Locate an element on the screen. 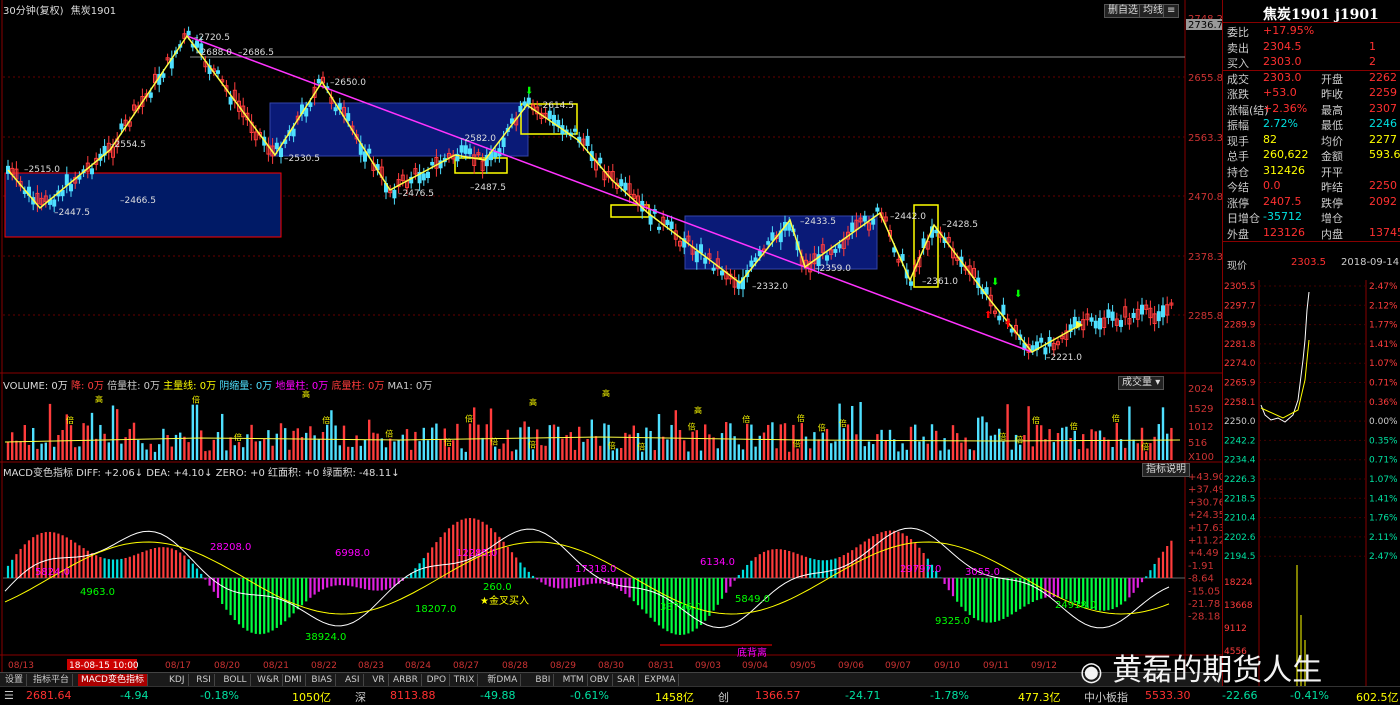 This screenshot has height=705, width=1400. shen-amount: 1458亿 is located at coordinates (674, 697).